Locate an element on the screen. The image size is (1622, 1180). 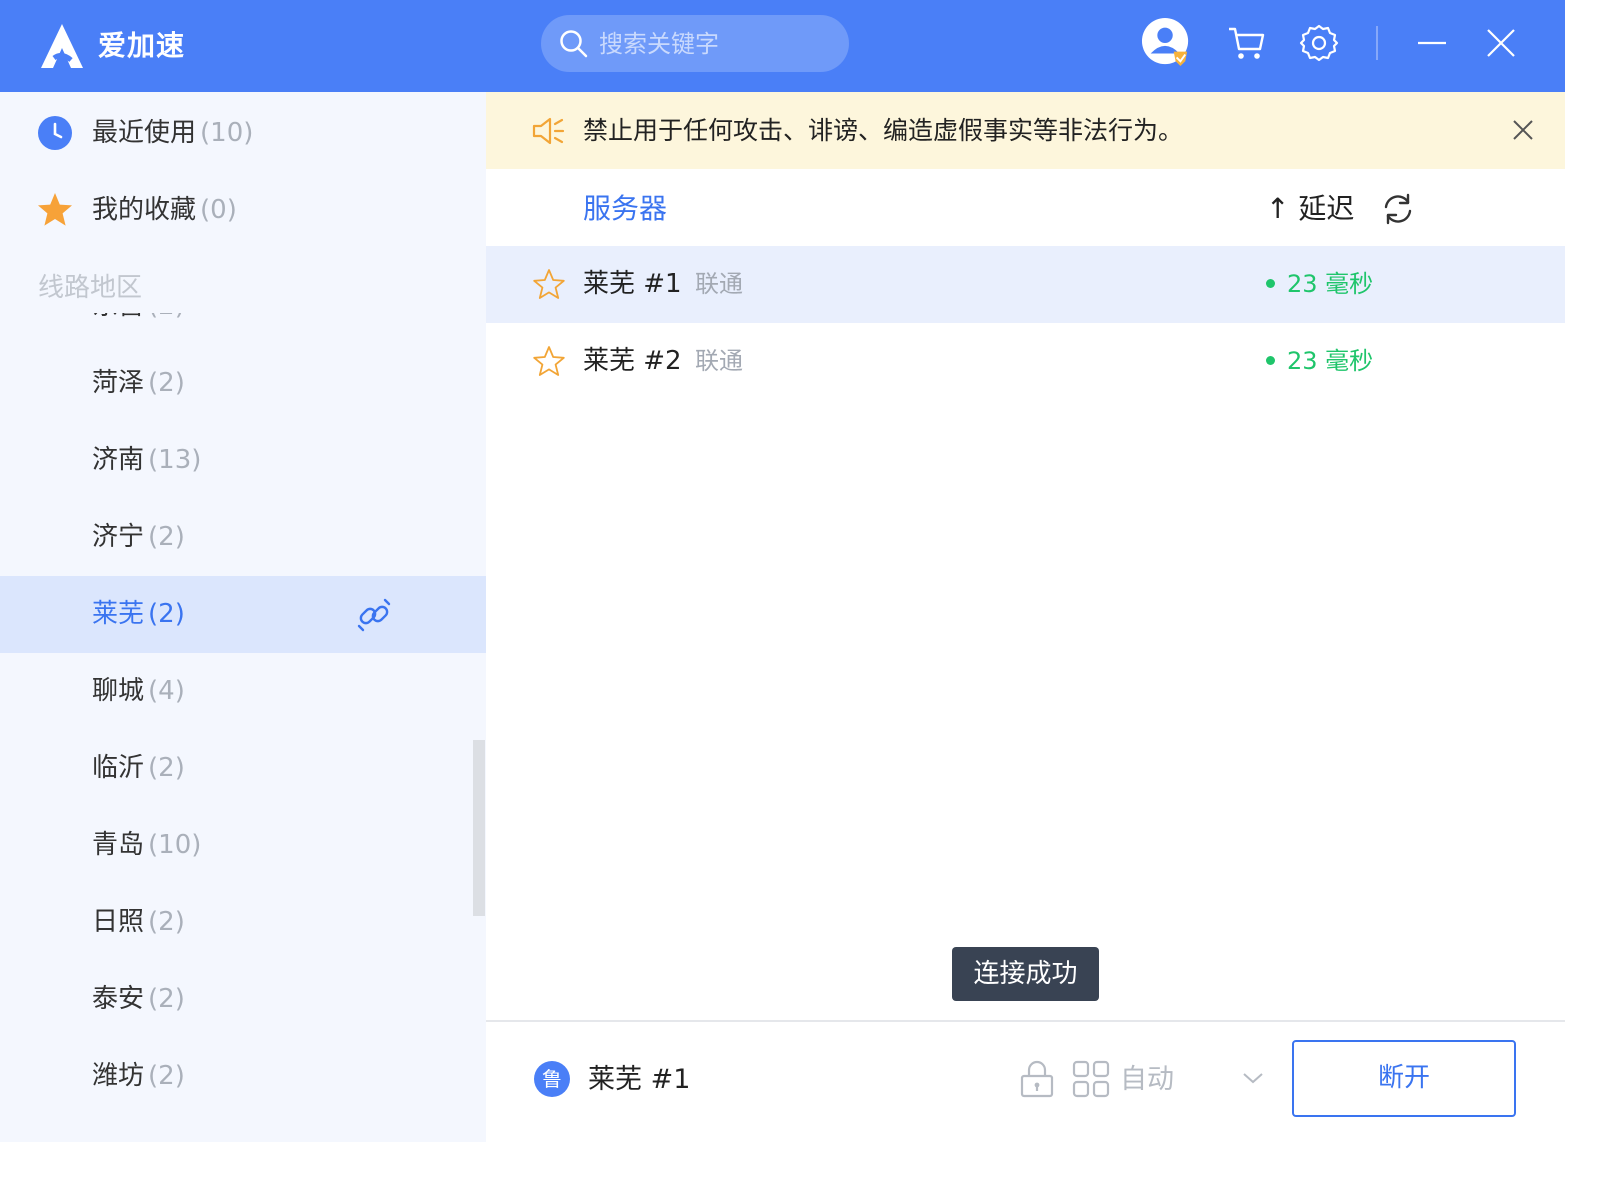
notice-bar: 禁止用于任何攻击、诽谤、编造虚假事实等非法行为。 is located at coordinates (1025, 130).